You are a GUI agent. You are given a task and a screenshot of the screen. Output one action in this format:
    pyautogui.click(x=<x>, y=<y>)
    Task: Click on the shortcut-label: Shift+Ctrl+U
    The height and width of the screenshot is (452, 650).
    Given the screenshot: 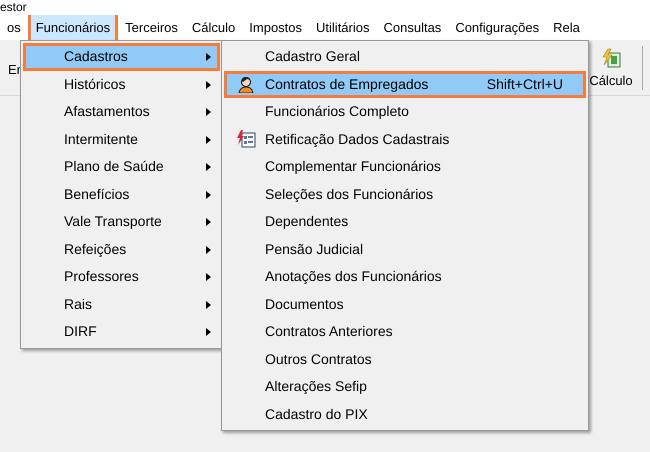 What is the action you would take?
    pyautogui.click(x=525, y=84)
    